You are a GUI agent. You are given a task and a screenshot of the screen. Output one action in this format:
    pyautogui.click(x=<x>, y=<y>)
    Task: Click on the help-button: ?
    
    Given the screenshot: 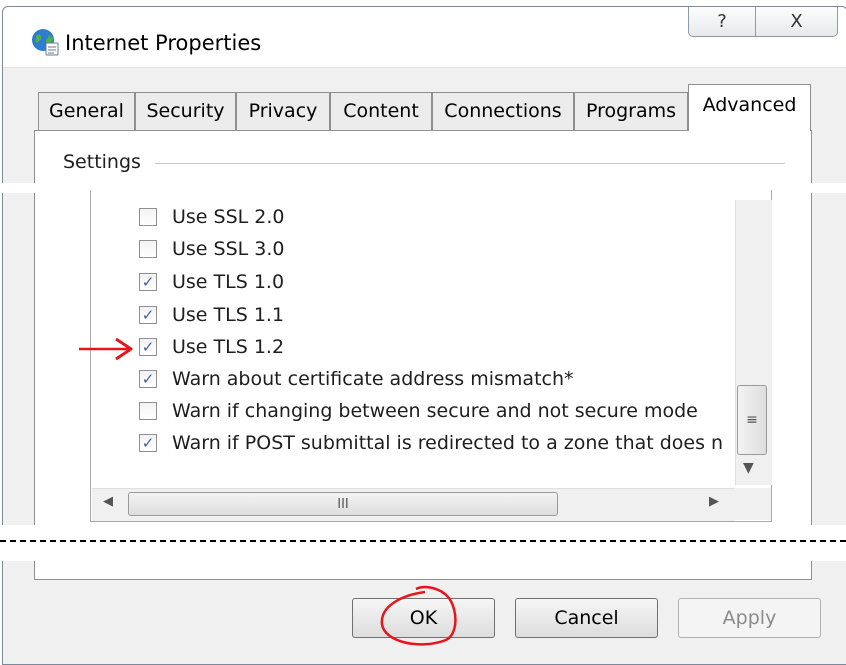 What is the action you would take?
    pyautogui.click(x=722, y=22)
    